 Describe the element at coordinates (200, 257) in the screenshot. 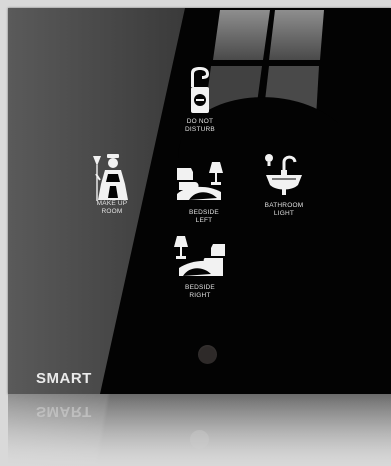

I see `bed-lamp-right-icon` at that location.